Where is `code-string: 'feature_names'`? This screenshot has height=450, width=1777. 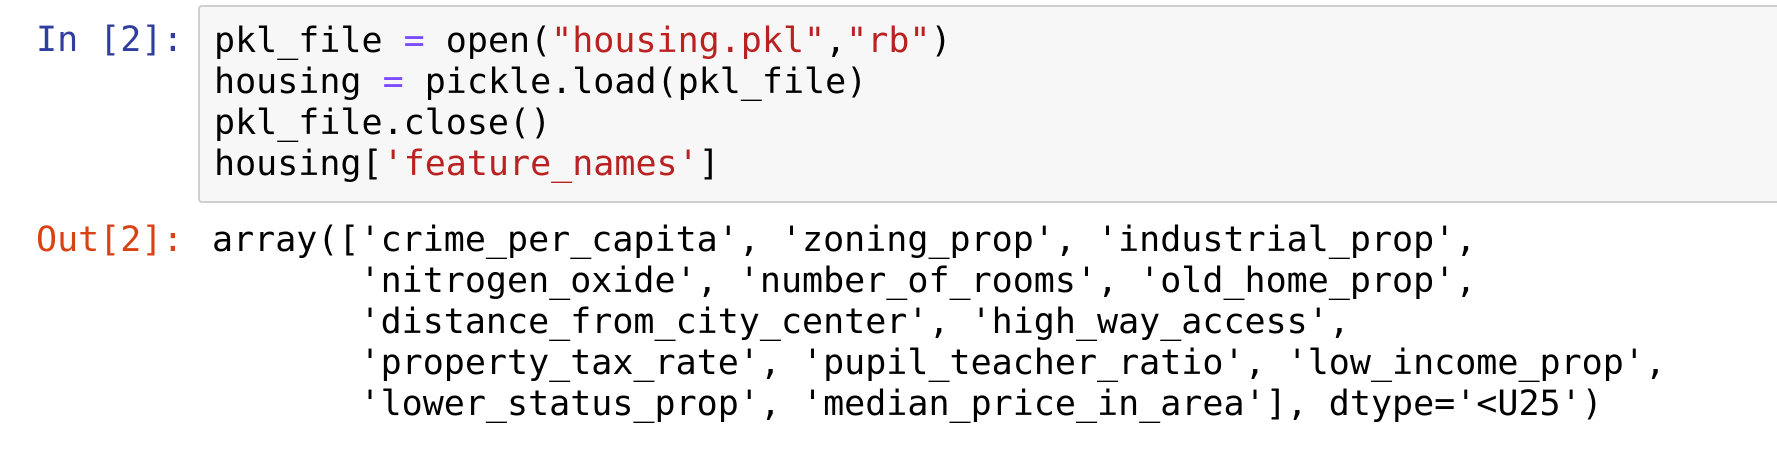 code-string: 'feature_names' is located at coordinates (540, 164).